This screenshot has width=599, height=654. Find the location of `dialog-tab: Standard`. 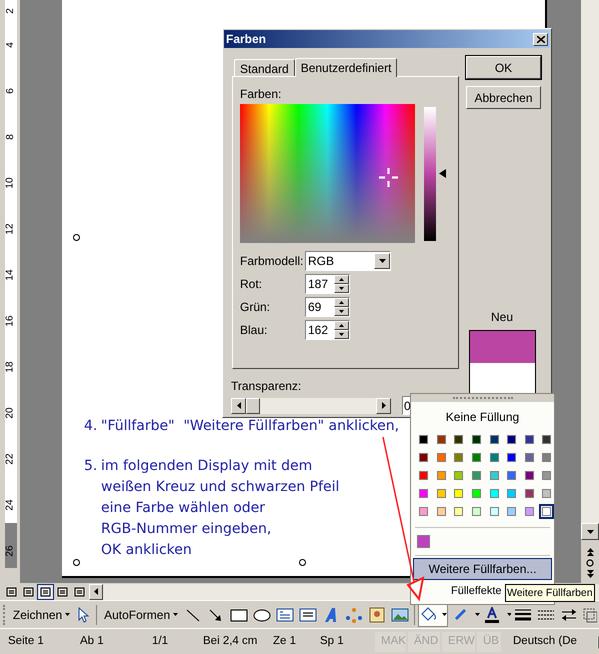

dialog-tab: Standard is located at coordinates (264, 67).